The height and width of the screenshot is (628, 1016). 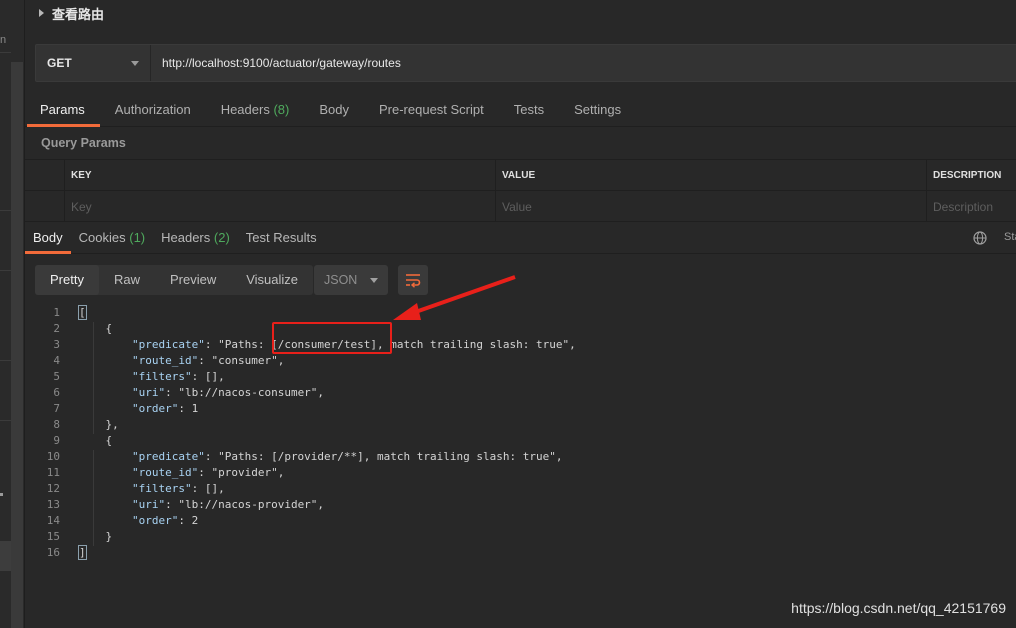 I want to click on line-number: 1, so click(x=56, y=312).